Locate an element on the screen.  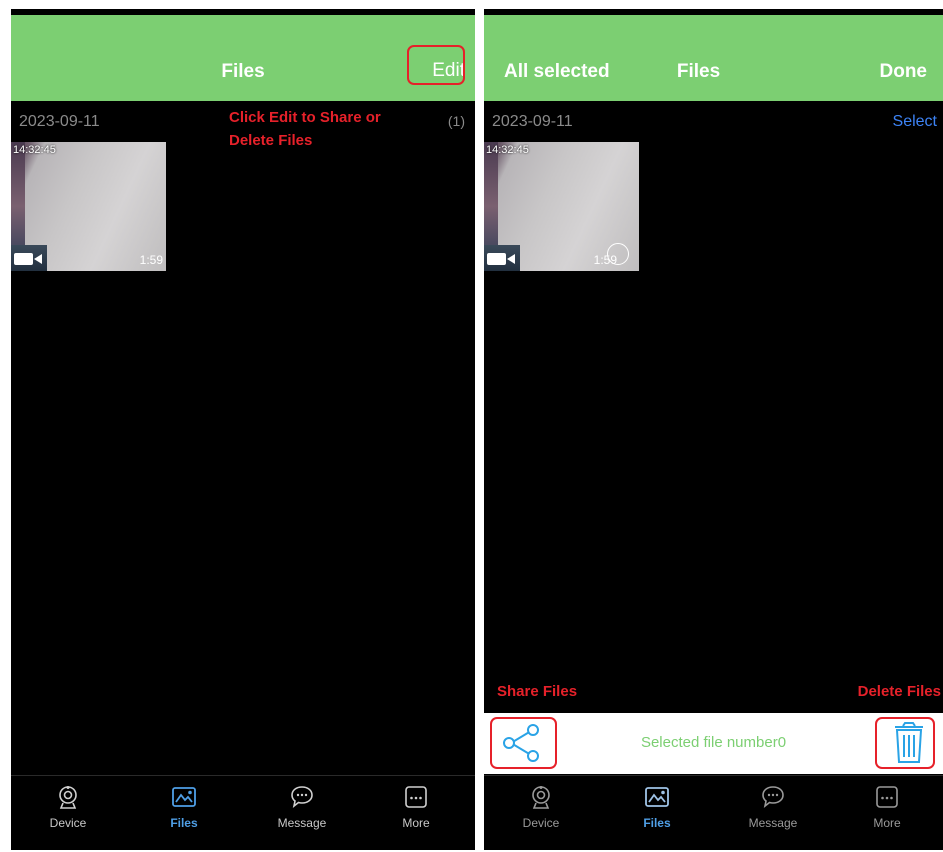
edit-annotation: Click Edit to Share or Delete Files is located at coordinates (305, 129).